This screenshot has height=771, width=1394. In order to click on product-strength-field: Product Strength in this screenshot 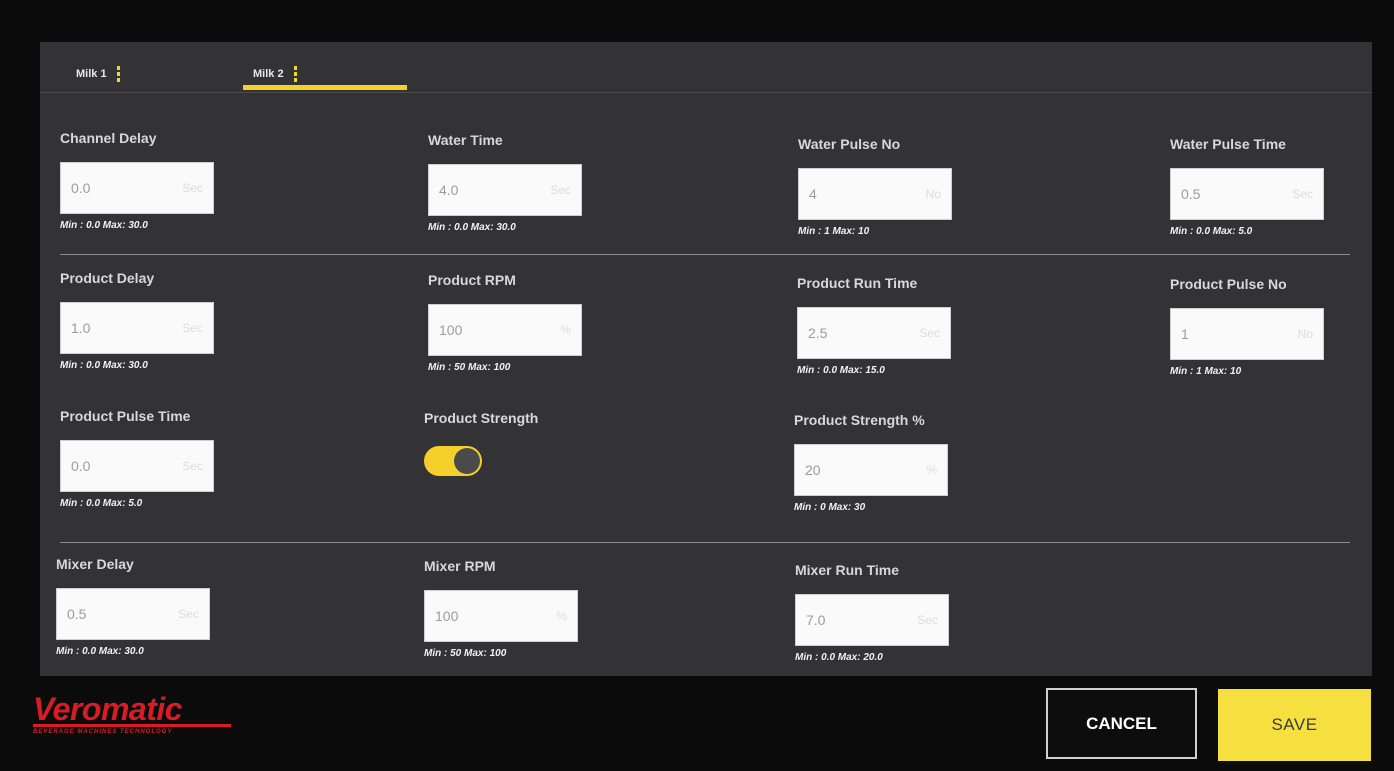, I will do `click(534, 442)`.